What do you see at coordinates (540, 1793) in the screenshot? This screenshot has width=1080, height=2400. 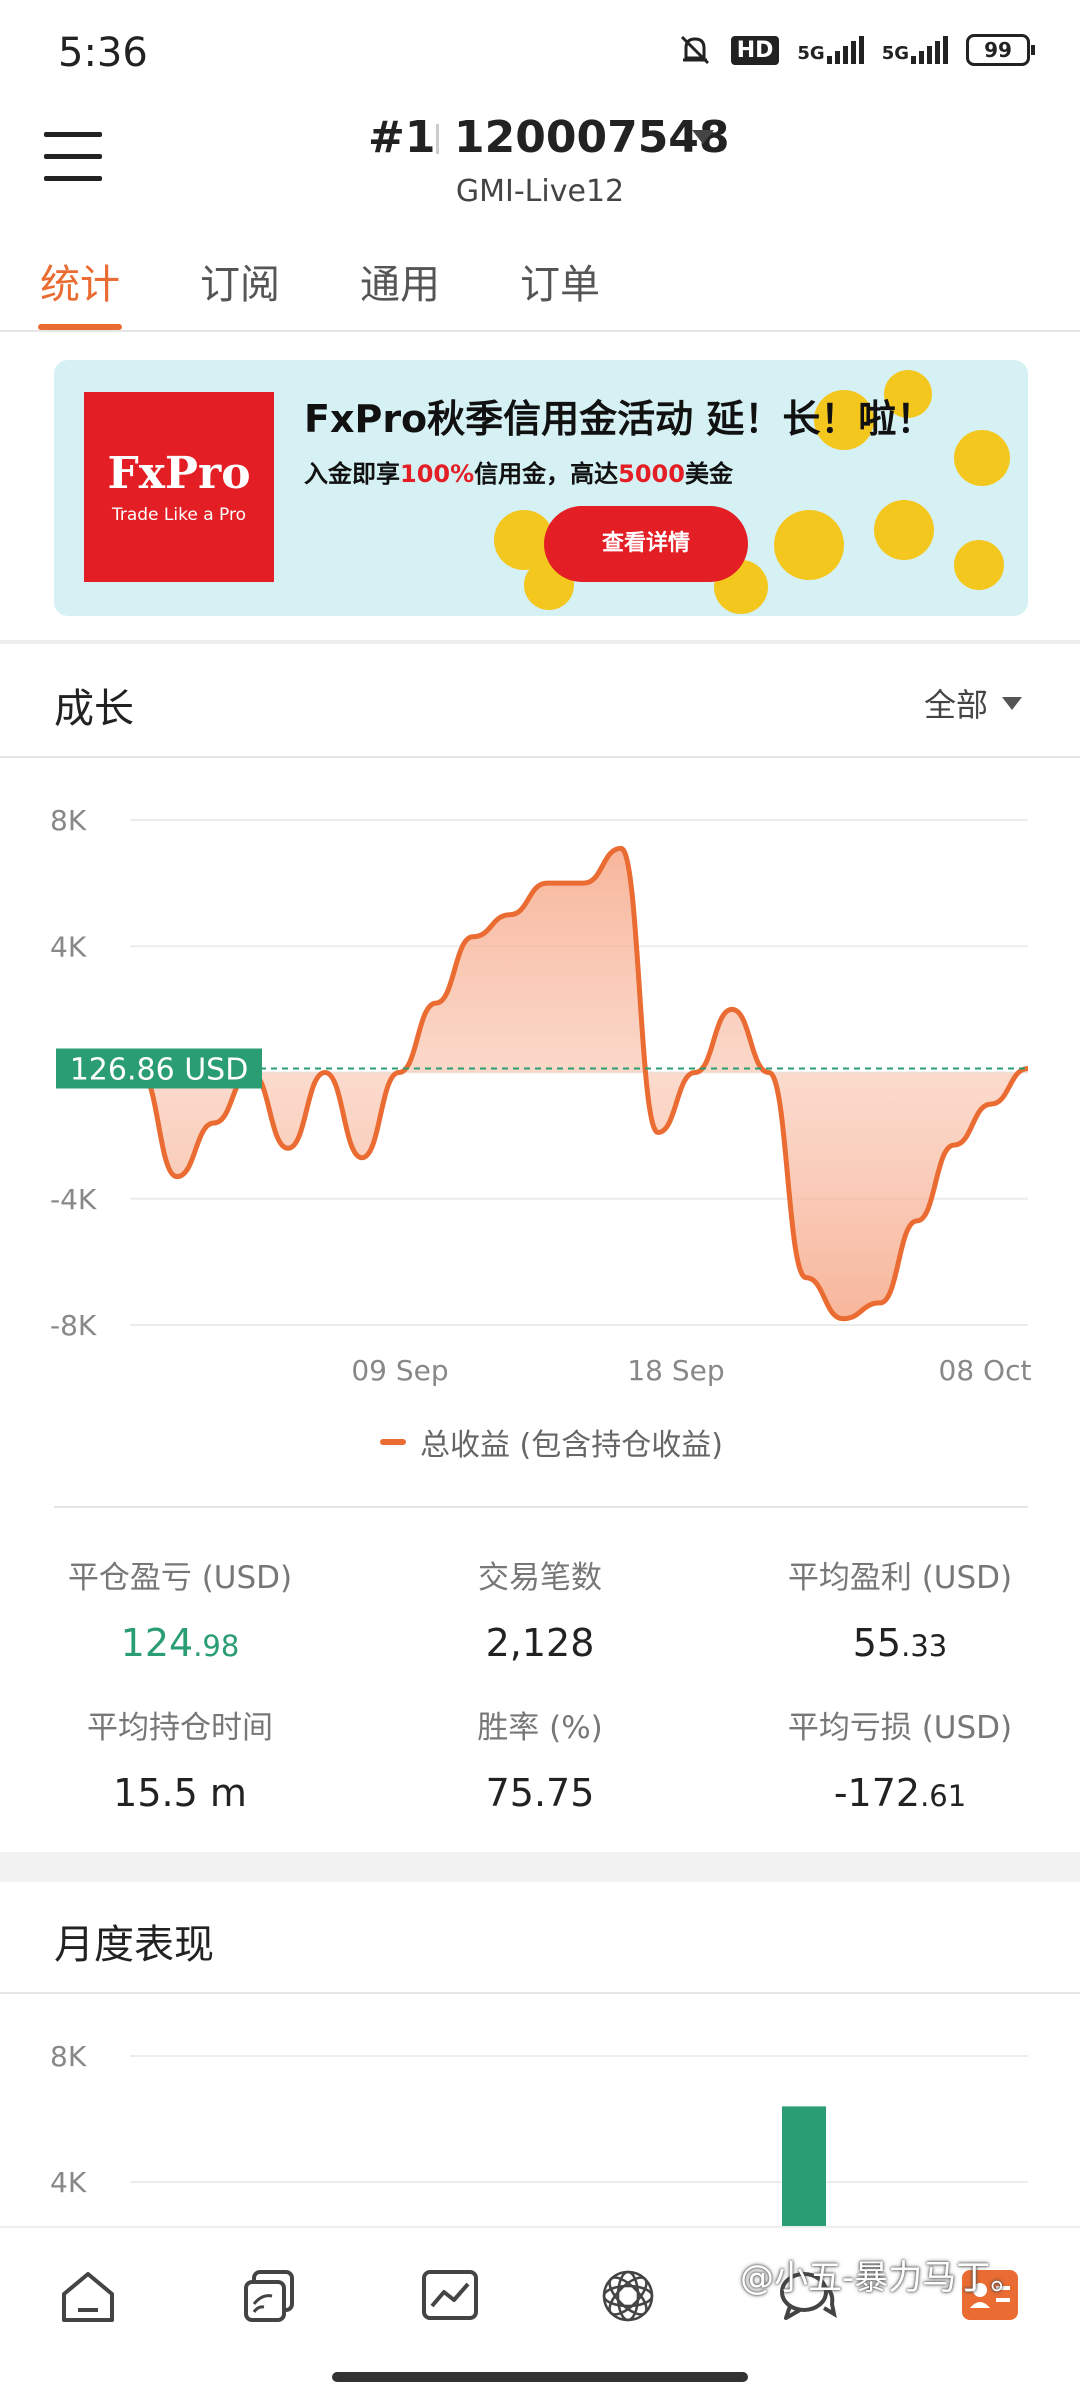 I see `stat-value: 75.75` at bounding box center [540, 1793].